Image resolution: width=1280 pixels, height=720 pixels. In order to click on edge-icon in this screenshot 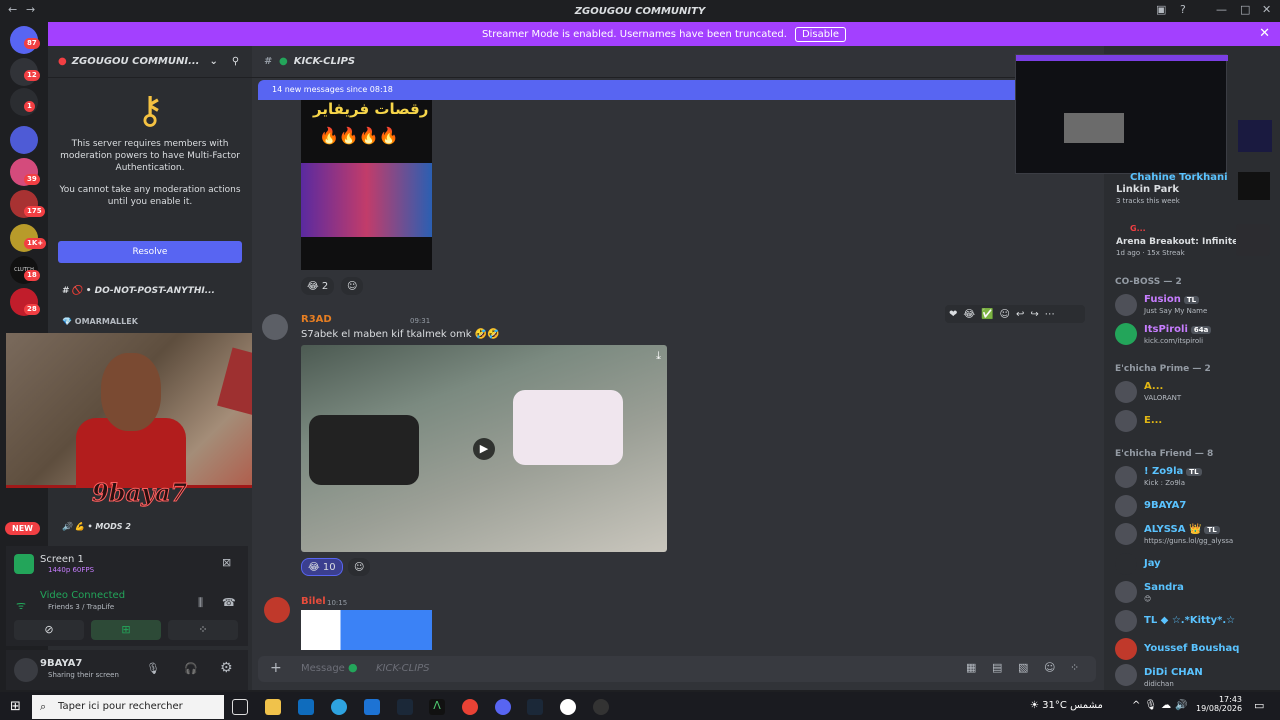, I will do `click(339, 707)`.